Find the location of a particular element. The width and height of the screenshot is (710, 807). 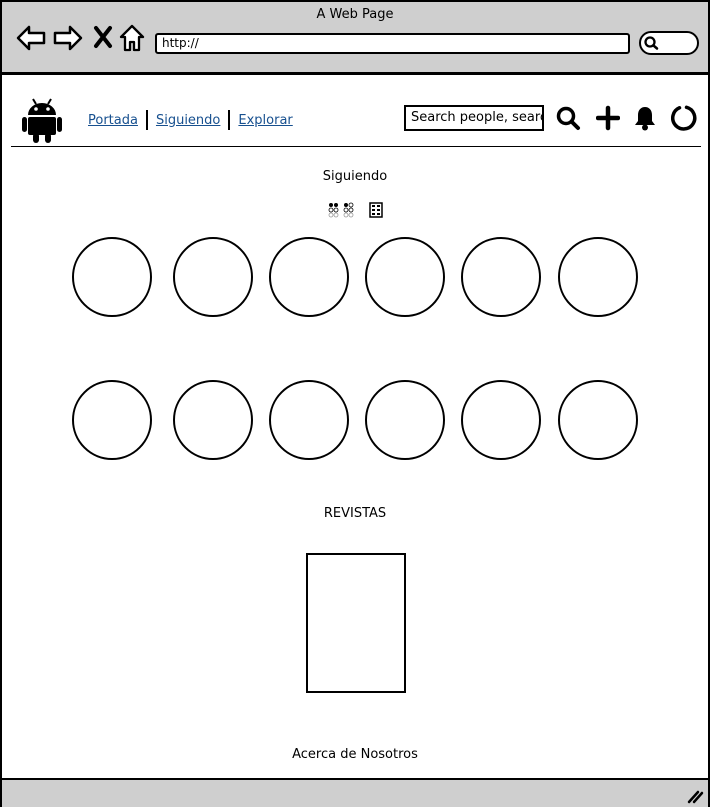

about-us-link: Acerca de Nosotros is located at coordinates (355, 754).